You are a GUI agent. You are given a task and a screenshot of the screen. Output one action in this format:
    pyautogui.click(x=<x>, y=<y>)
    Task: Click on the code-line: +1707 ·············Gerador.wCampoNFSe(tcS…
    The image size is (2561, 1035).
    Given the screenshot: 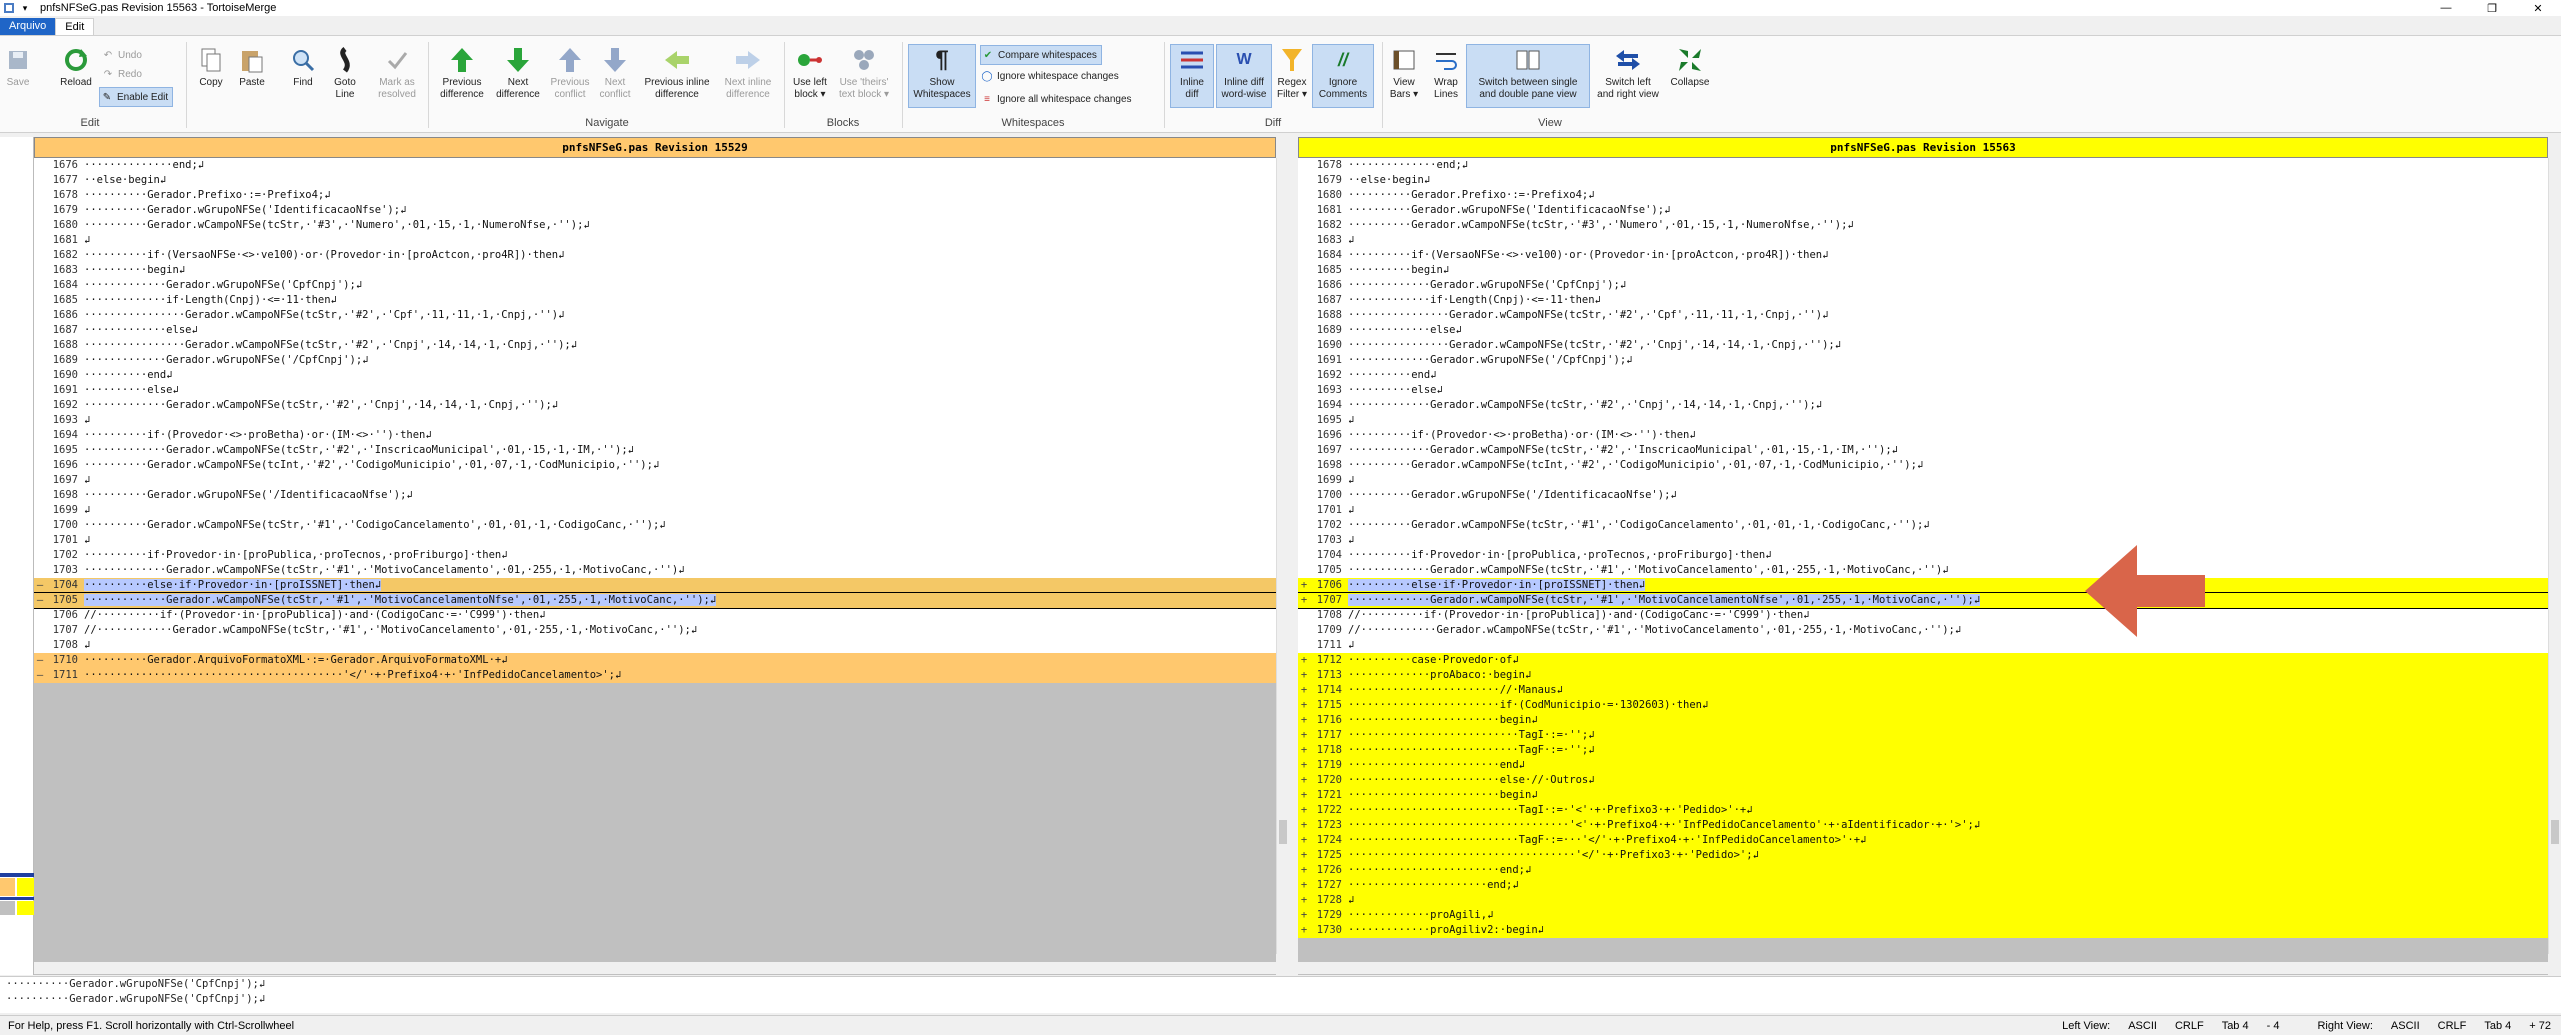 What is the action you would take?
    pyautogui.click(x=1923, y=600)
    